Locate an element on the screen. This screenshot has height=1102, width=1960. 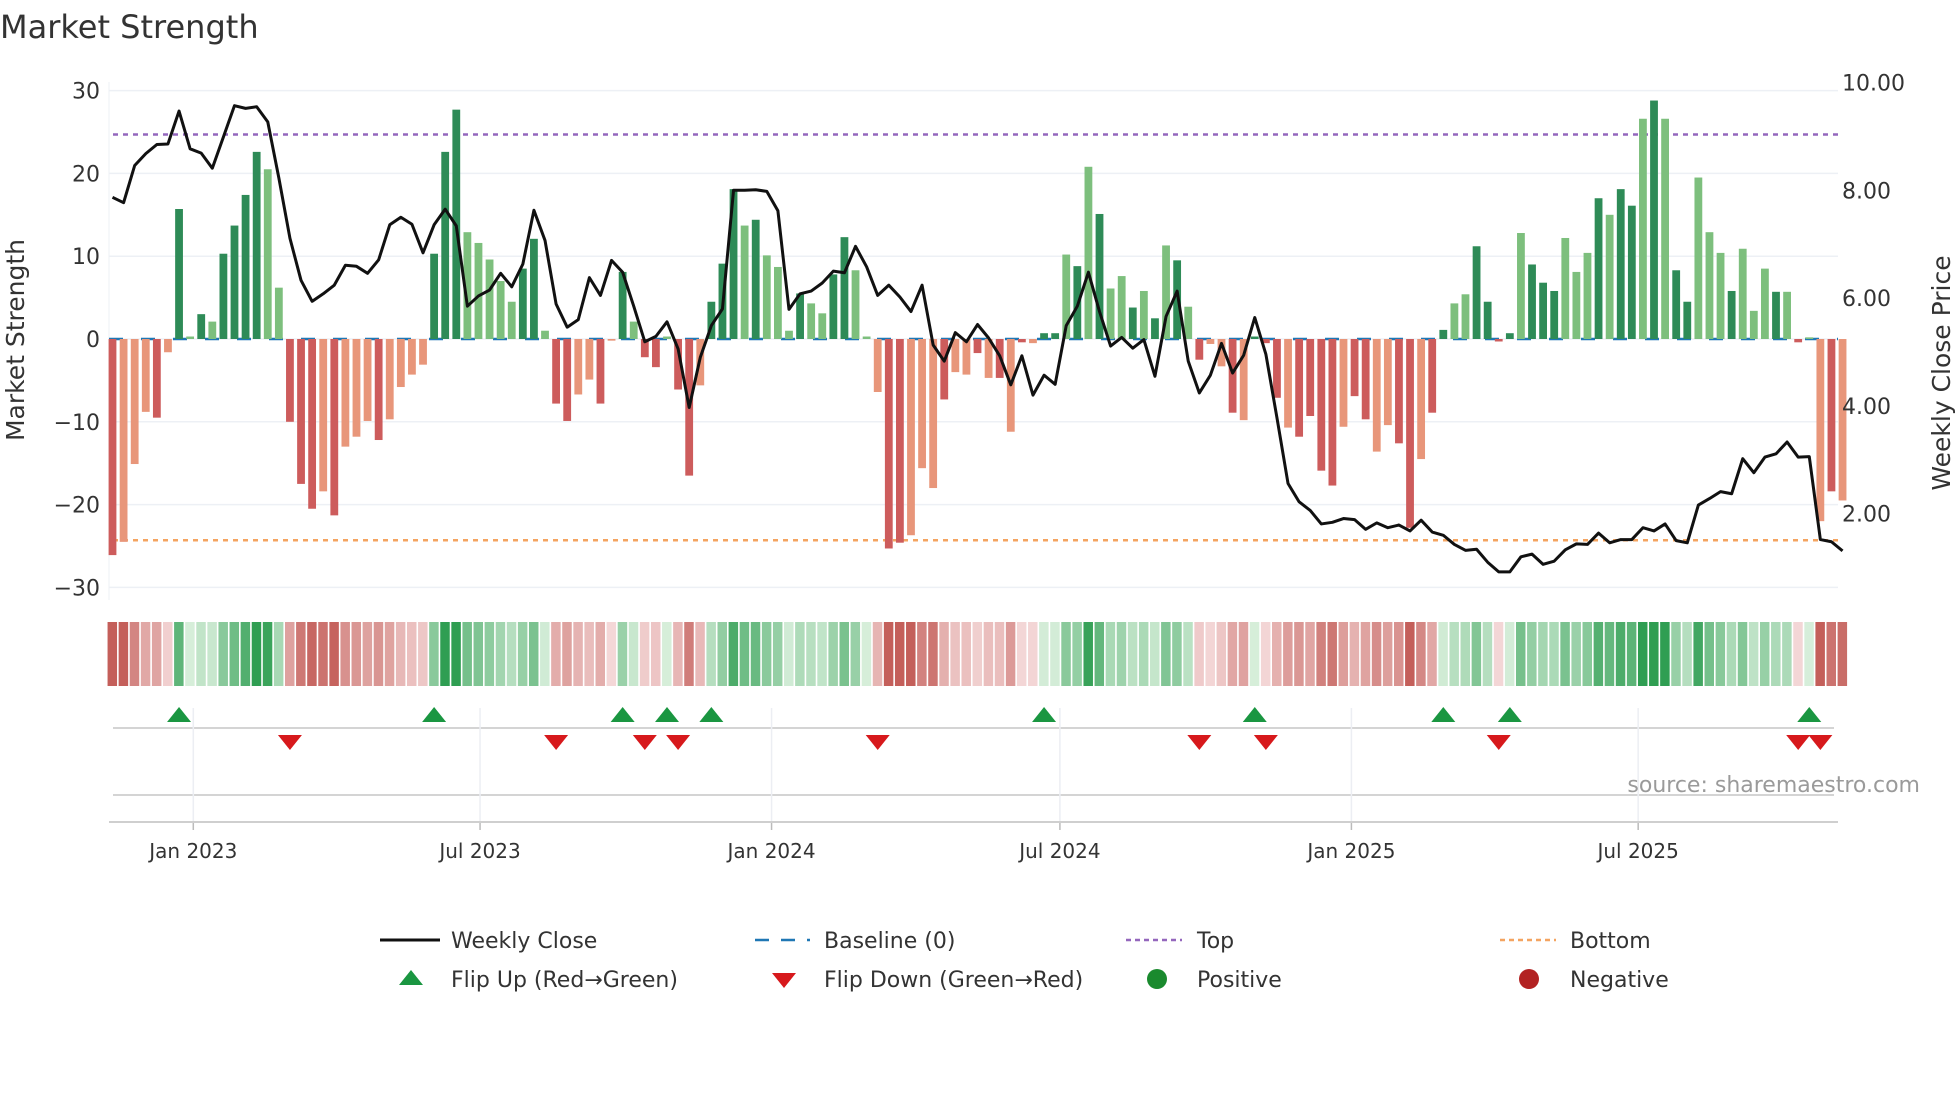
legend-negative-label: Negative is located at coordinates (1619, 980).